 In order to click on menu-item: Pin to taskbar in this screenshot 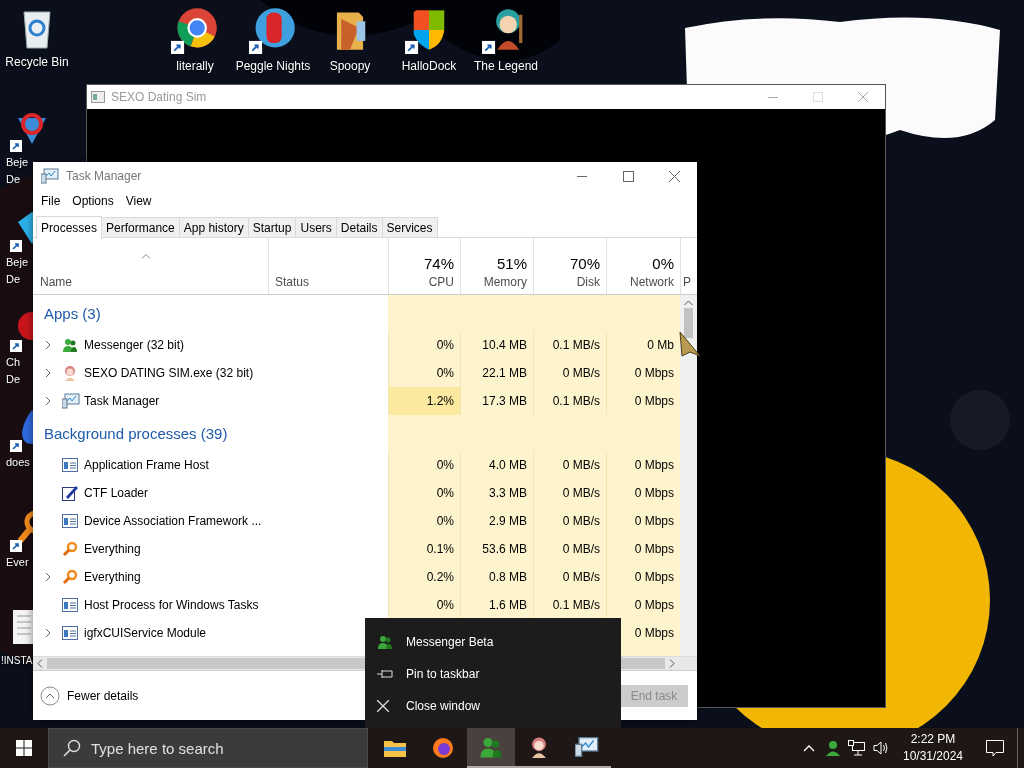, I will do `click(493, 674)`.